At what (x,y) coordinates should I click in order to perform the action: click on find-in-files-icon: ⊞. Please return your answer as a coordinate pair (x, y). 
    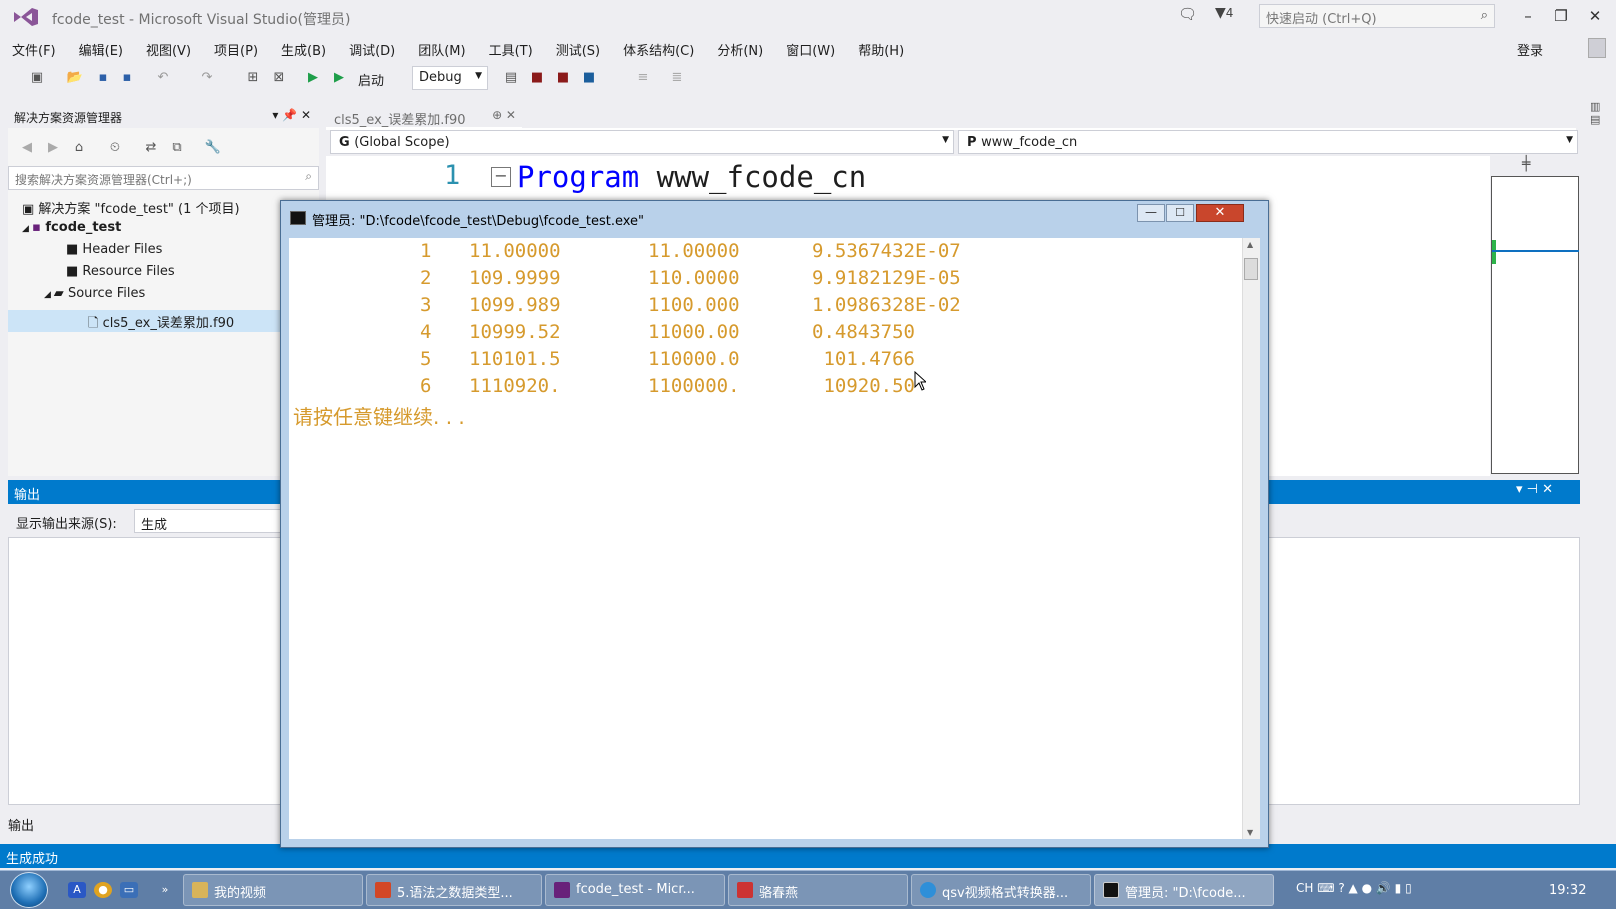
    Looking at the image, I should click on (253, 78).